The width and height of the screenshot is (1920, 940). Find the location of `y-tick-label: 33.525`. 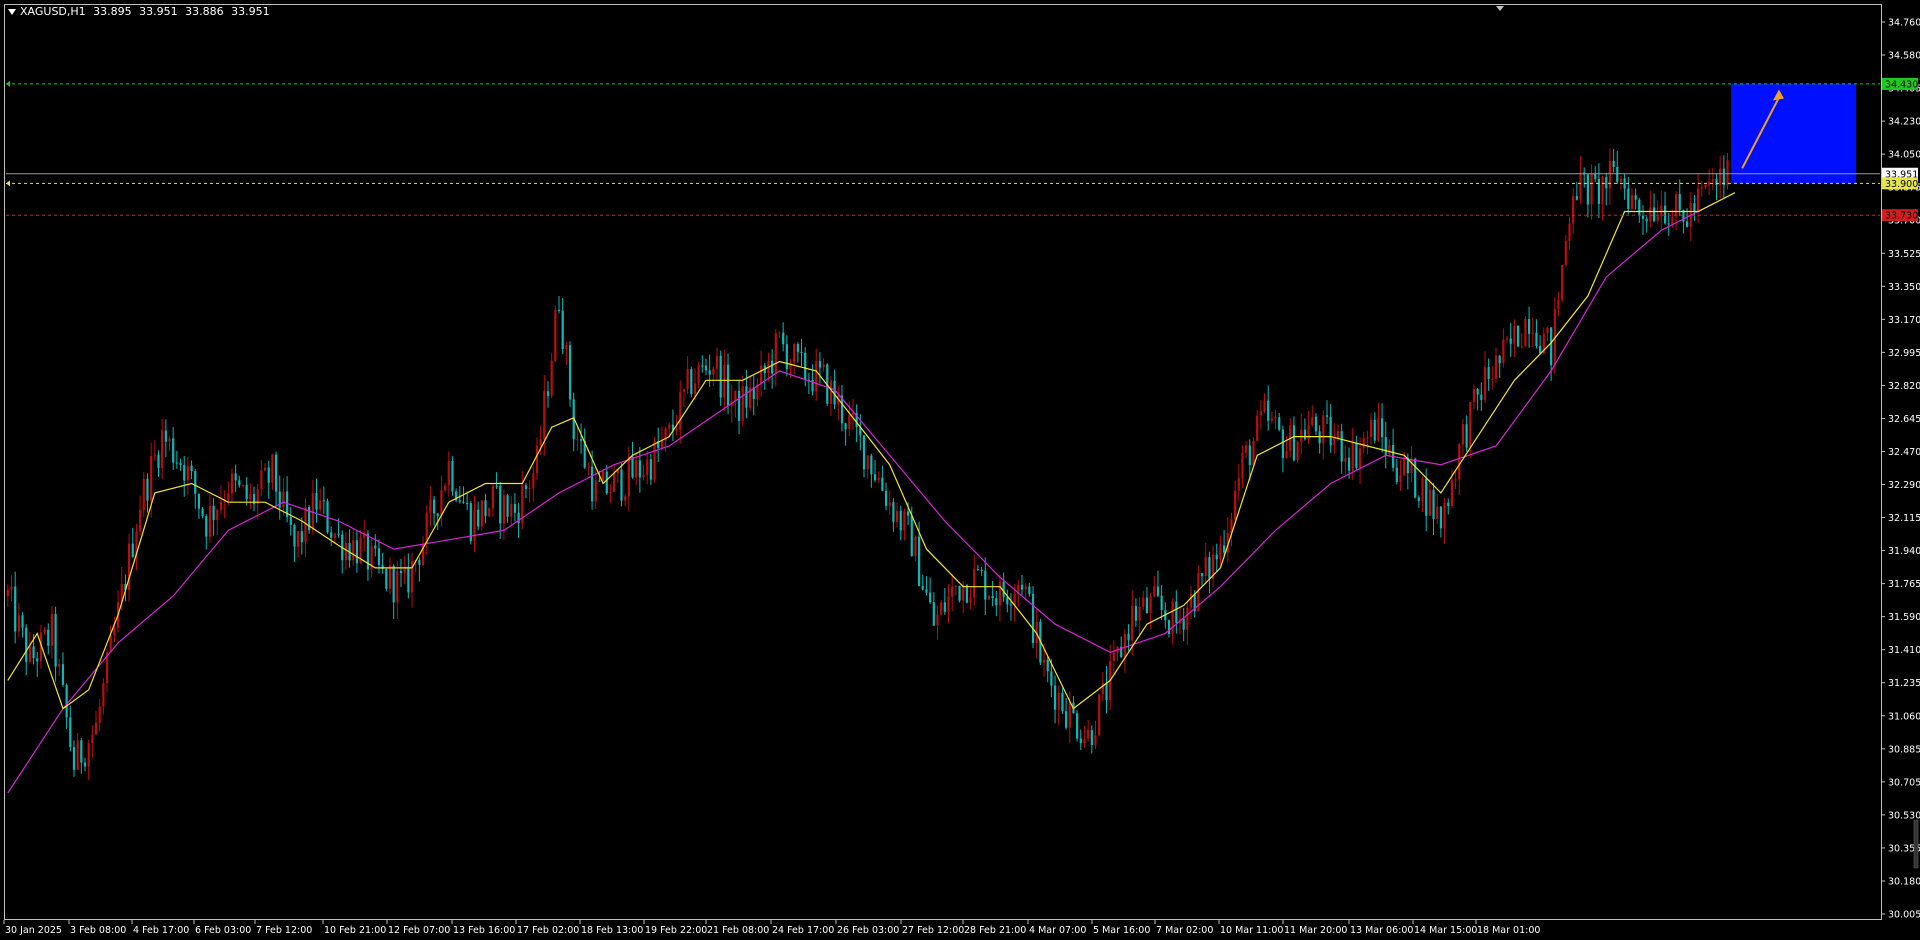

y-tick-label: 33.525 is located at coordinates (1904, 254).